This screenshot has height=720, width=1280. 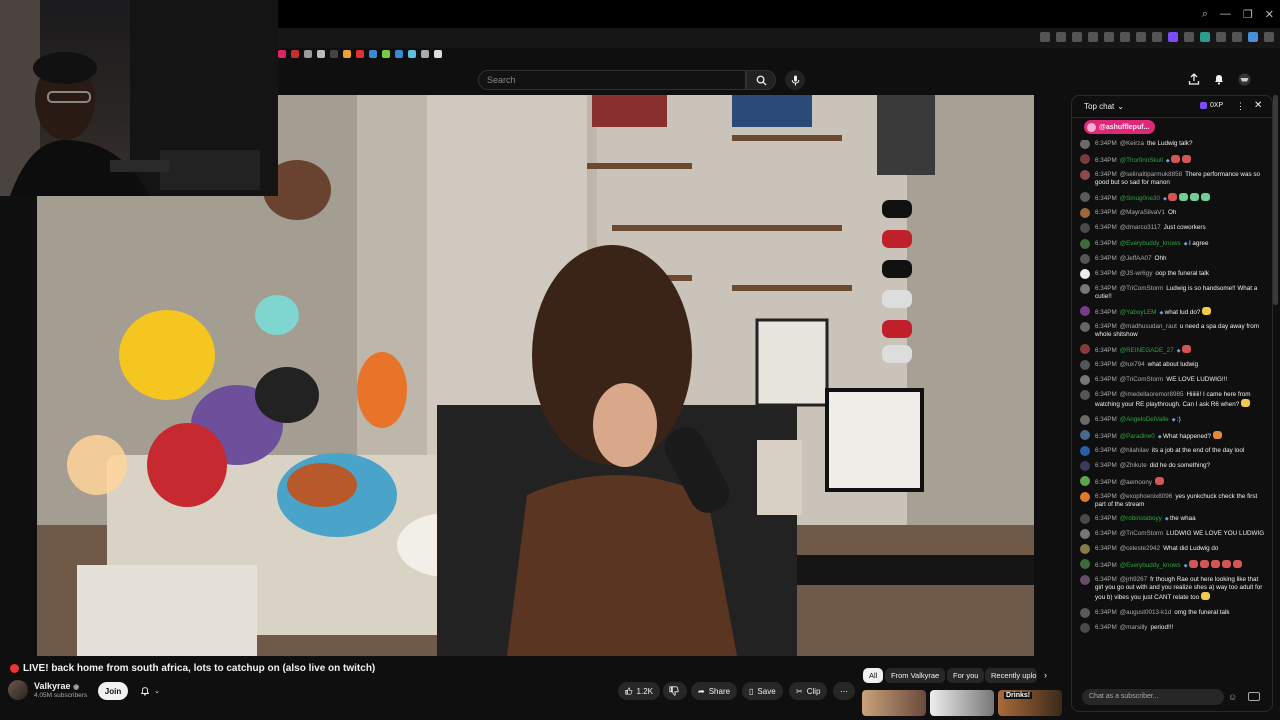 What do you see at coordinates (1144, 419) in the screenshot?
I see `message-author: @AngeloDelValle` at bounding box center [1144, 419].